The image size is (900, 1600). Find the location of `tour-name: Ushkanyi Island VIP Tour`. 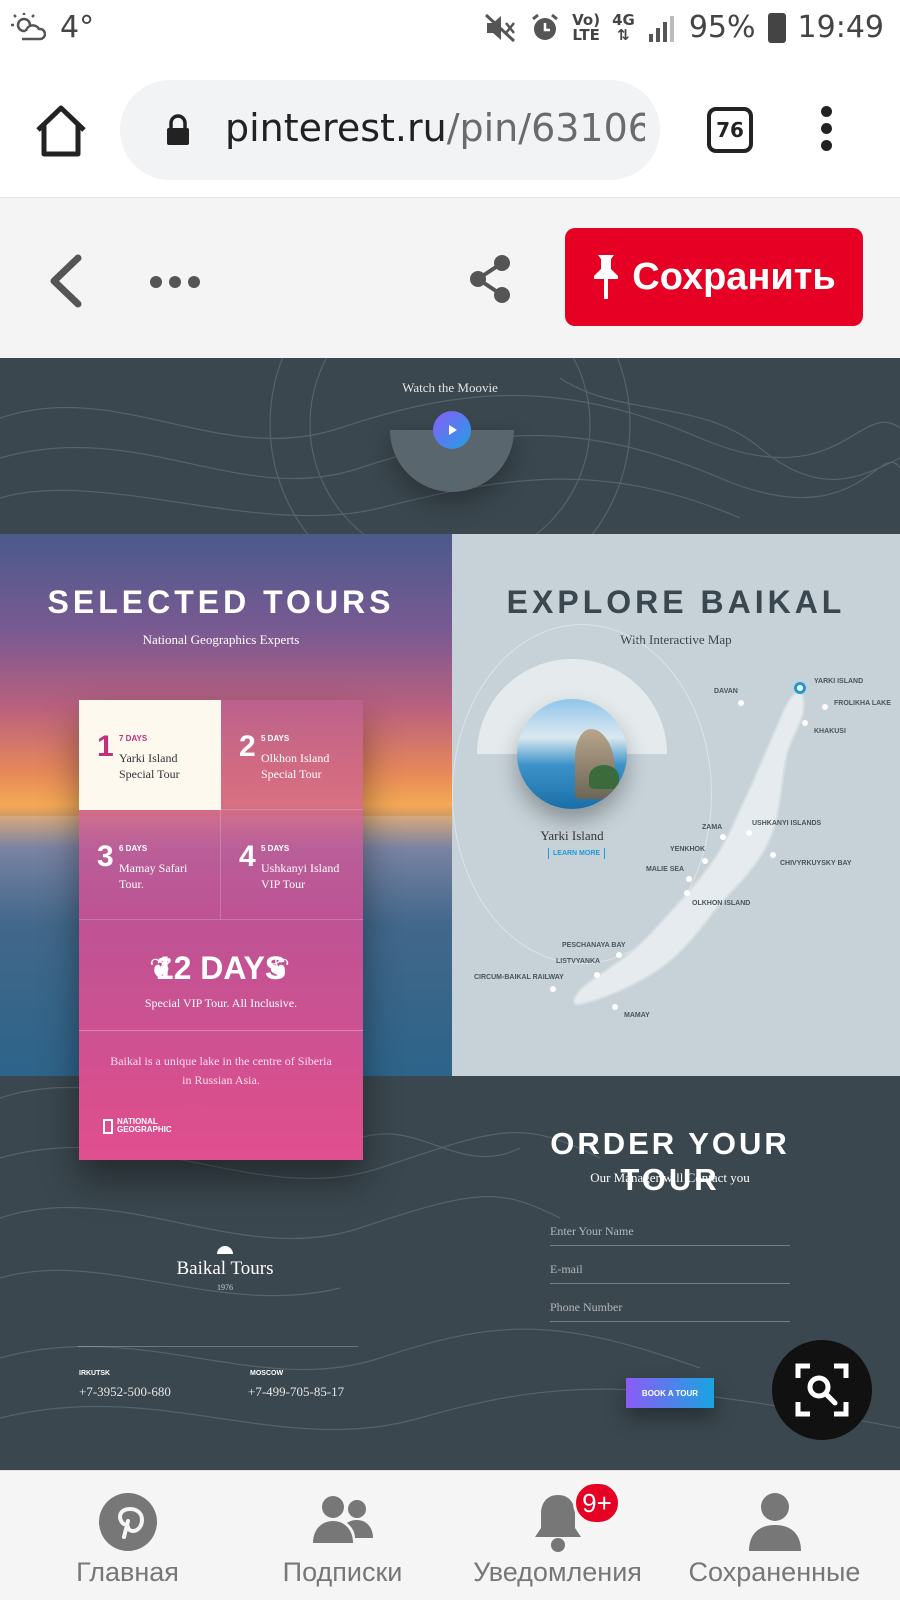

tour-name: Ushkanyi Island VIP Tour is located at coordinates (300, 876).